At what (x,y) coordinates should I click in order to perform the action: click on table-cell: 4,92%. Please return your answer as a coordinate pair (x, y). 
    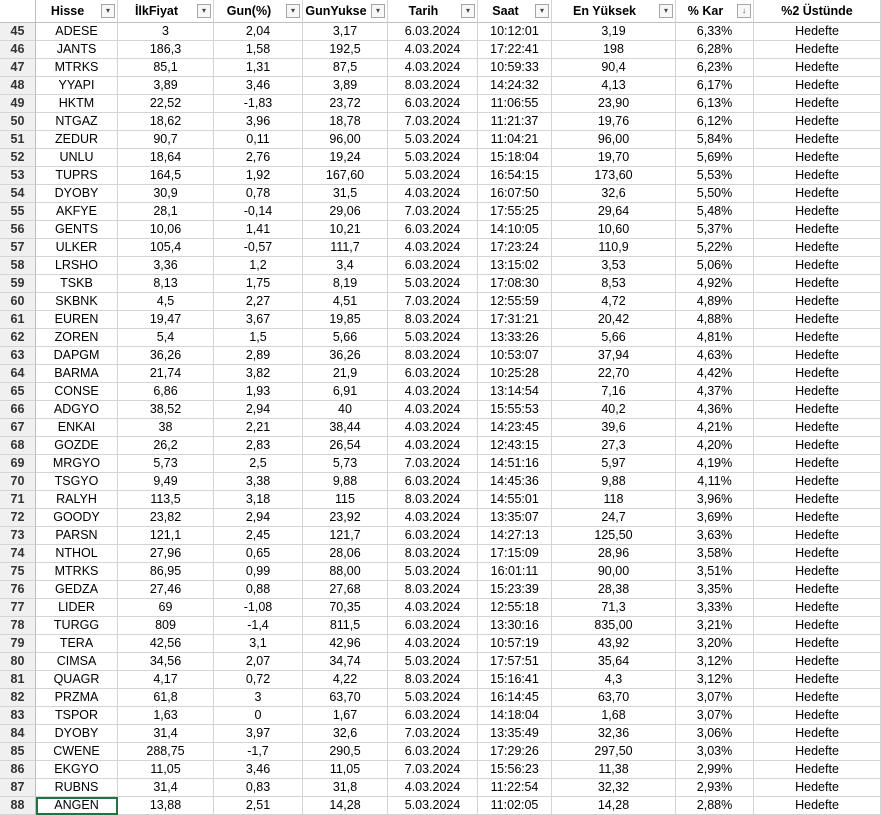
    Looking at the image, I should click on (715, 284).